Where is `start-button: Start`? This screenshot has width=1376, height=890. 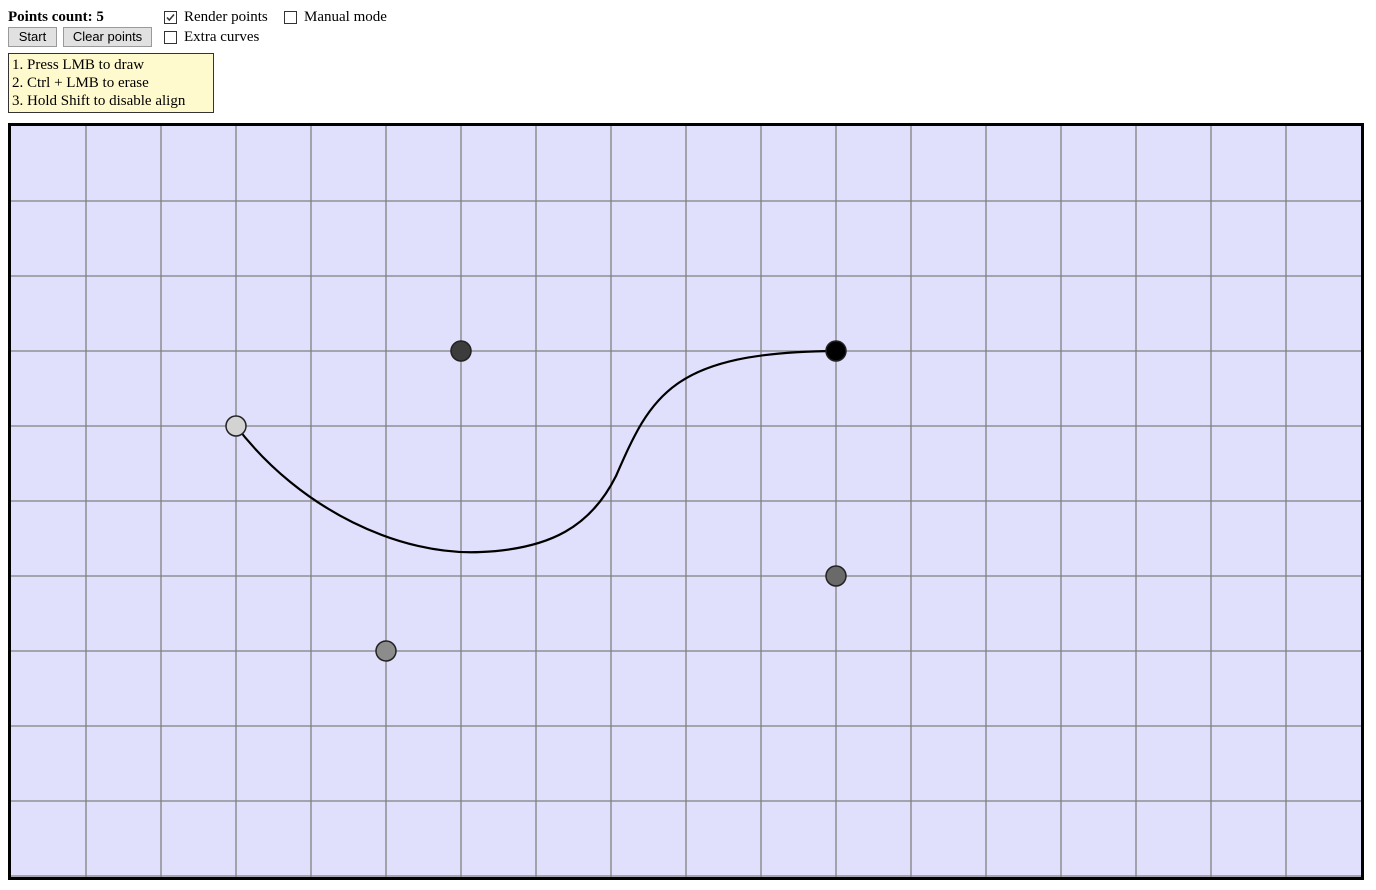 start-button: Start is located at coordinates (32, 37).